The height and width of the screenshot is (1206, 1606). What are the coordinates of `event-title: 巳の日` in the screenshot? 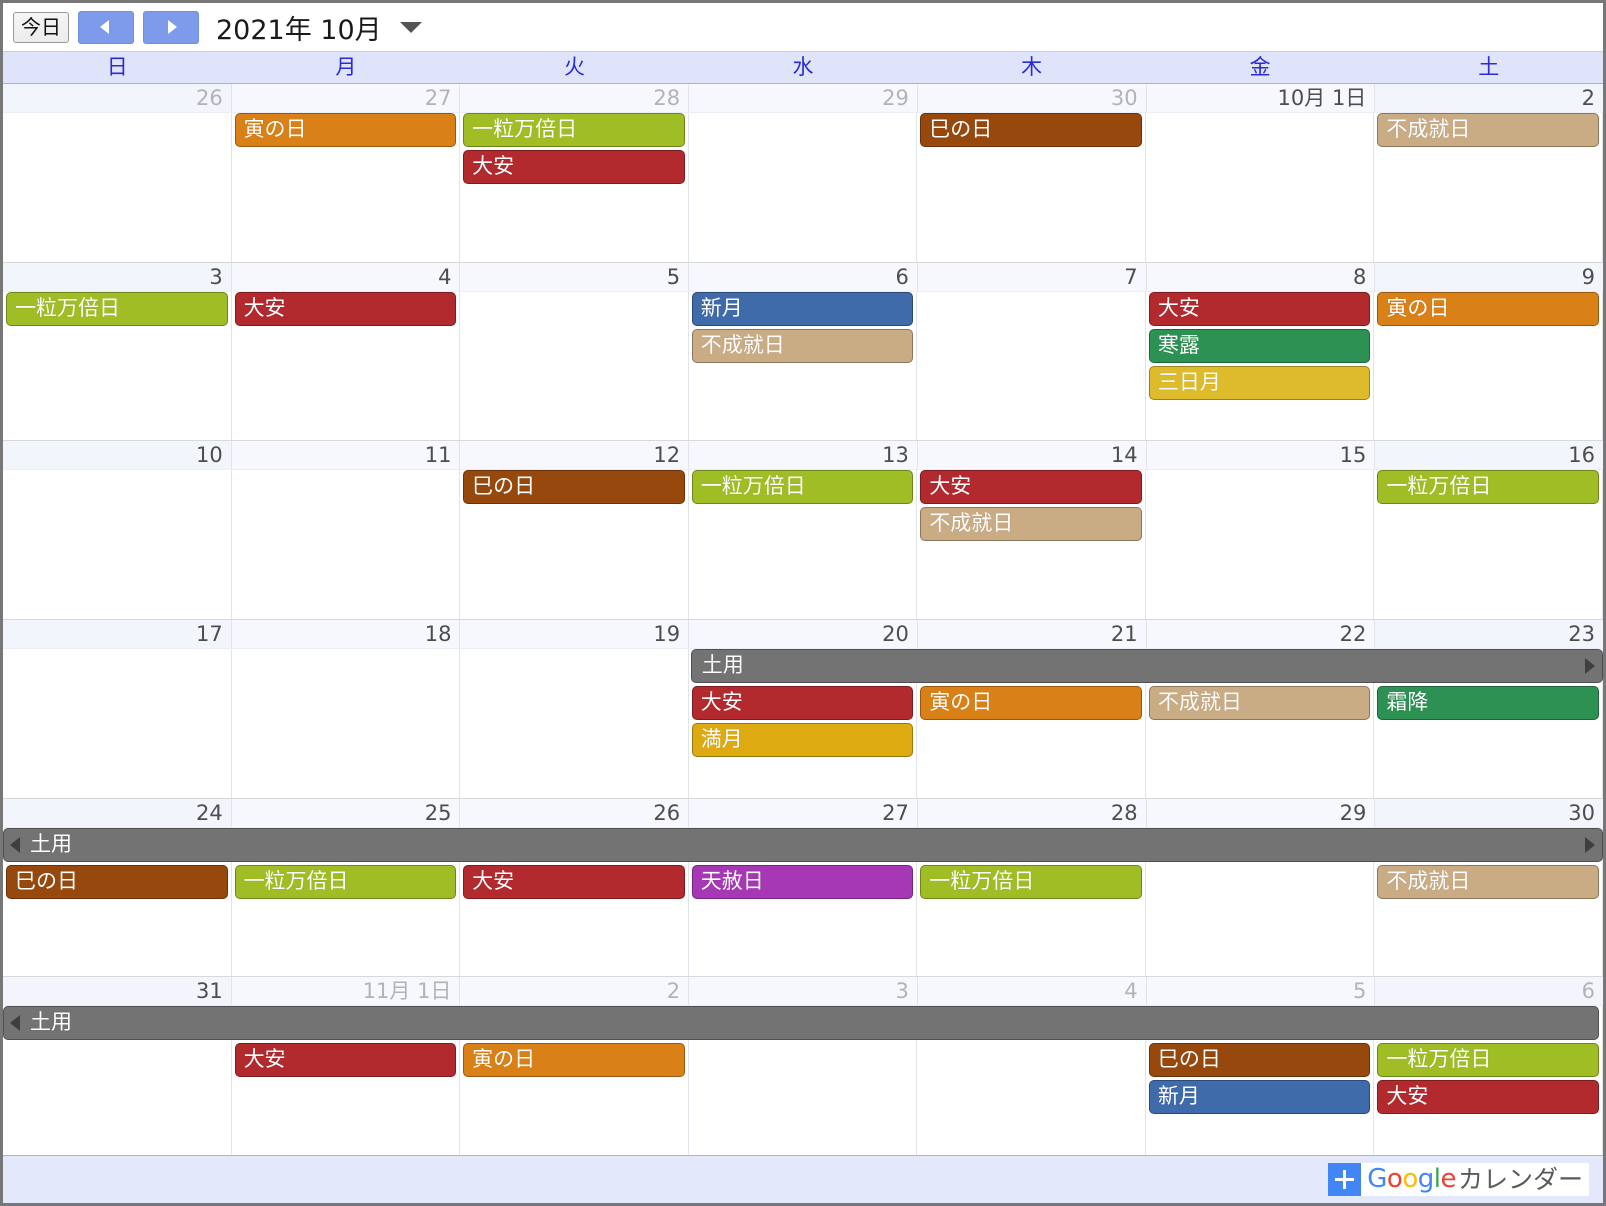 It's located at (504, 486).